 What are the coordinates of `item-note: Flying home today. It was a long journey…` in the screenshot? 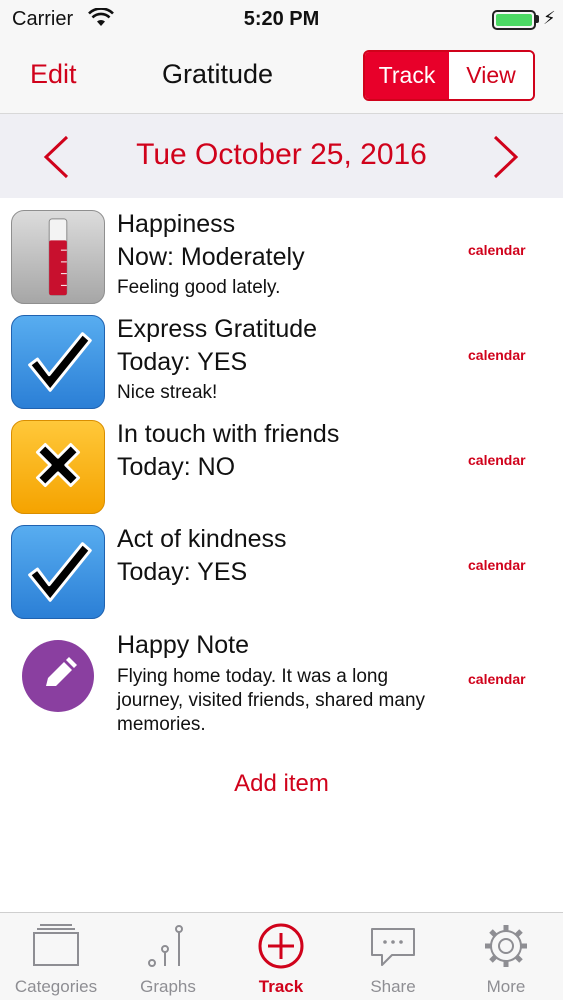 It's located at (271, 700).